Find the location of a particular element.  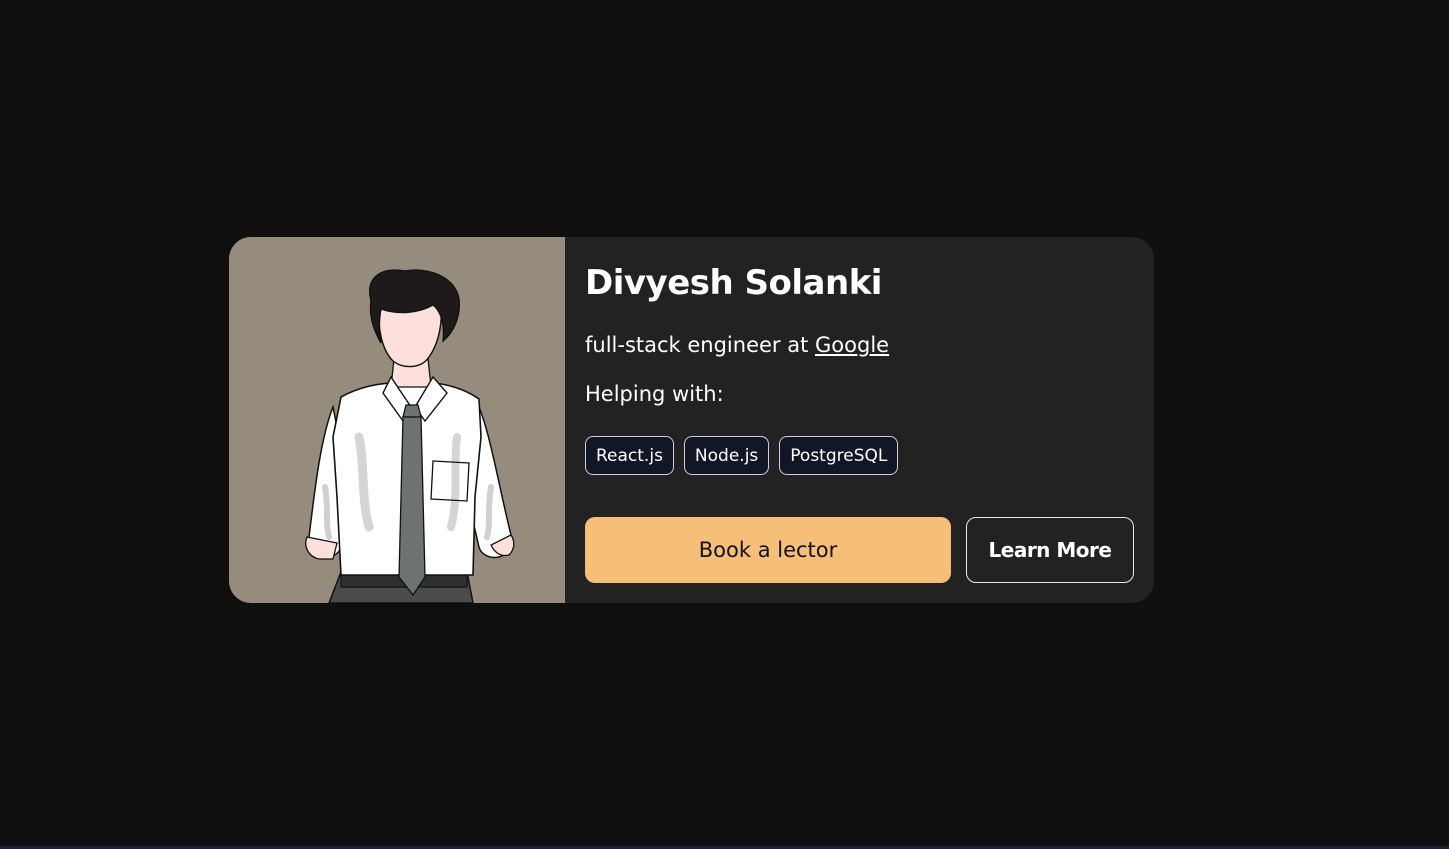

helping-label: Helping with: is located at coordinates (654, 394).